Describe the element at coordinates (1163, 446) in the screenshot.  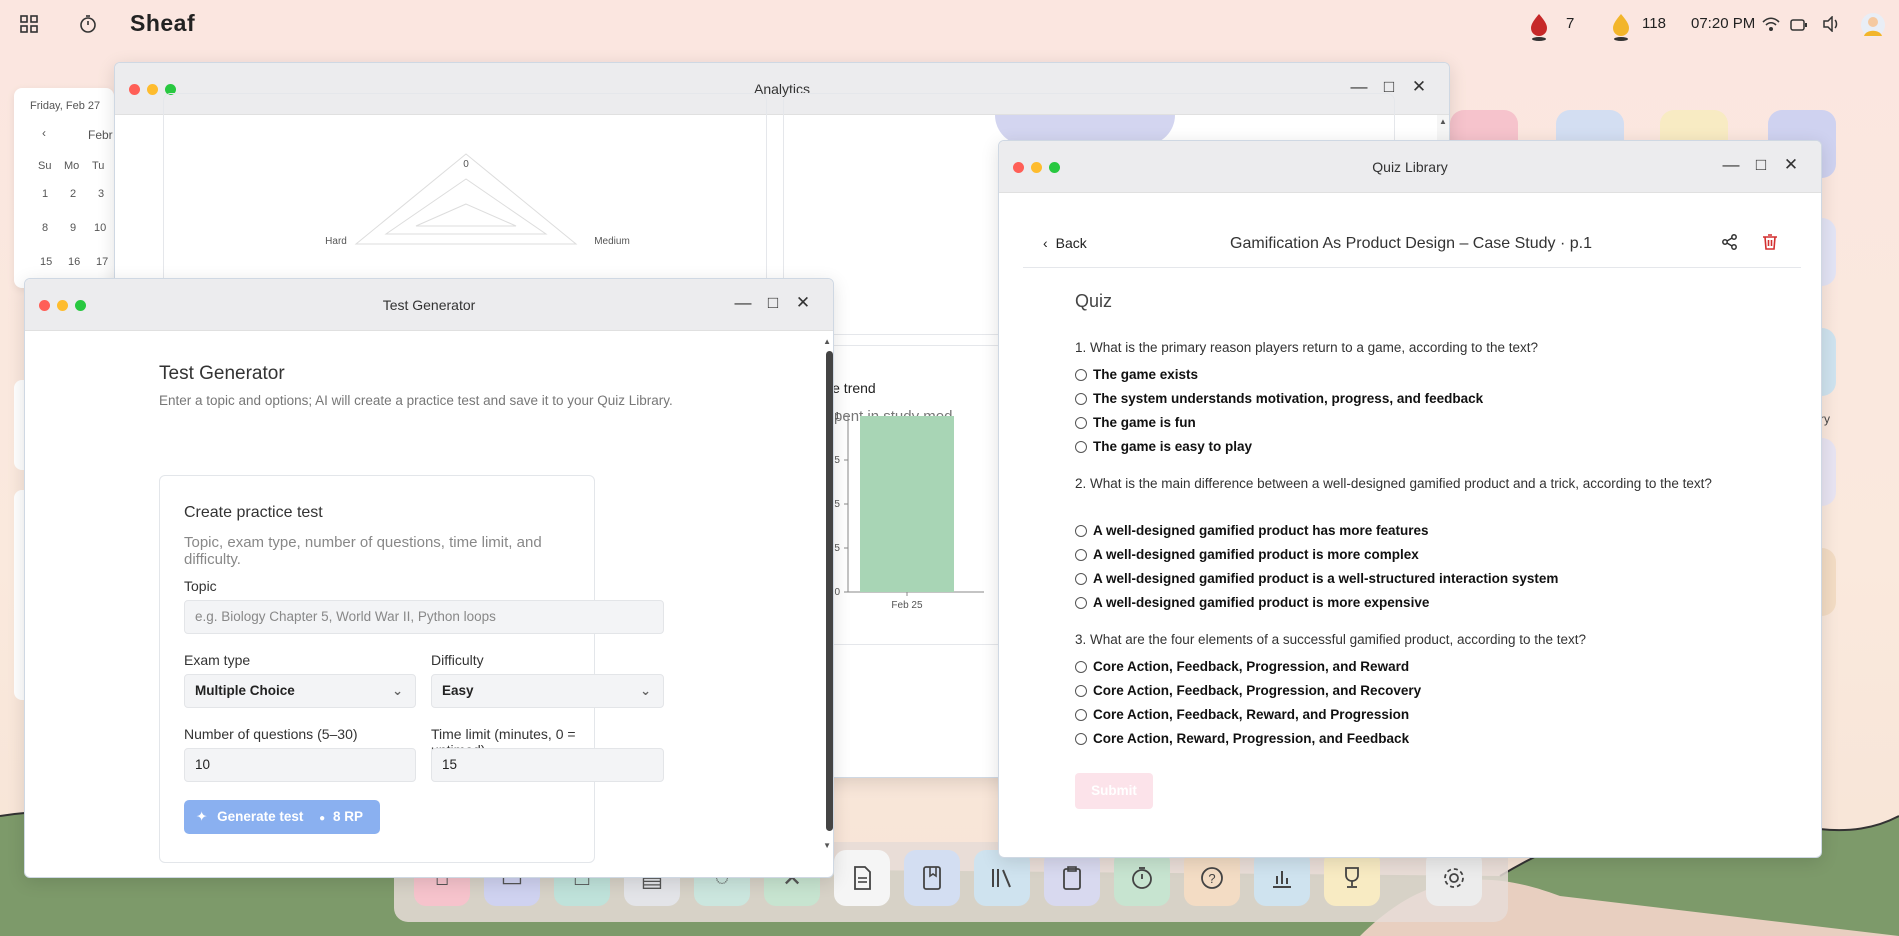
I see `answer-option: The game is easy to play` at that location.